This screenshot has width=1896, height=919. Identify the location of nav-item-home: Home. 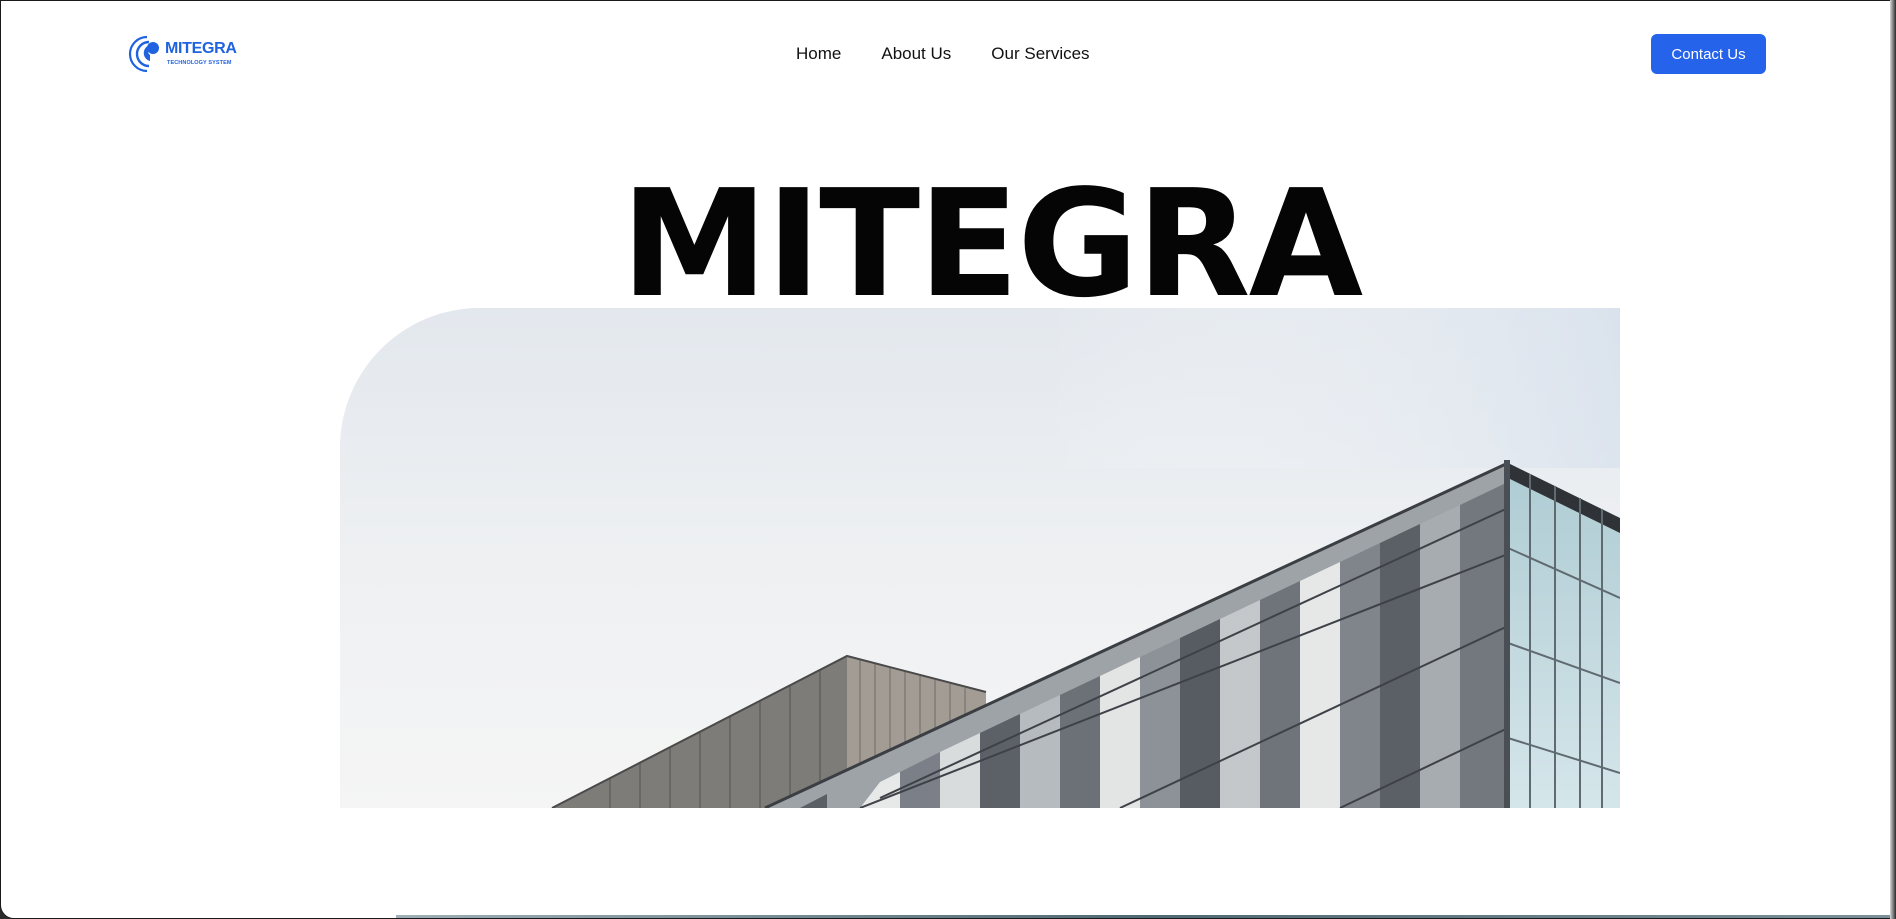
(818, 54).